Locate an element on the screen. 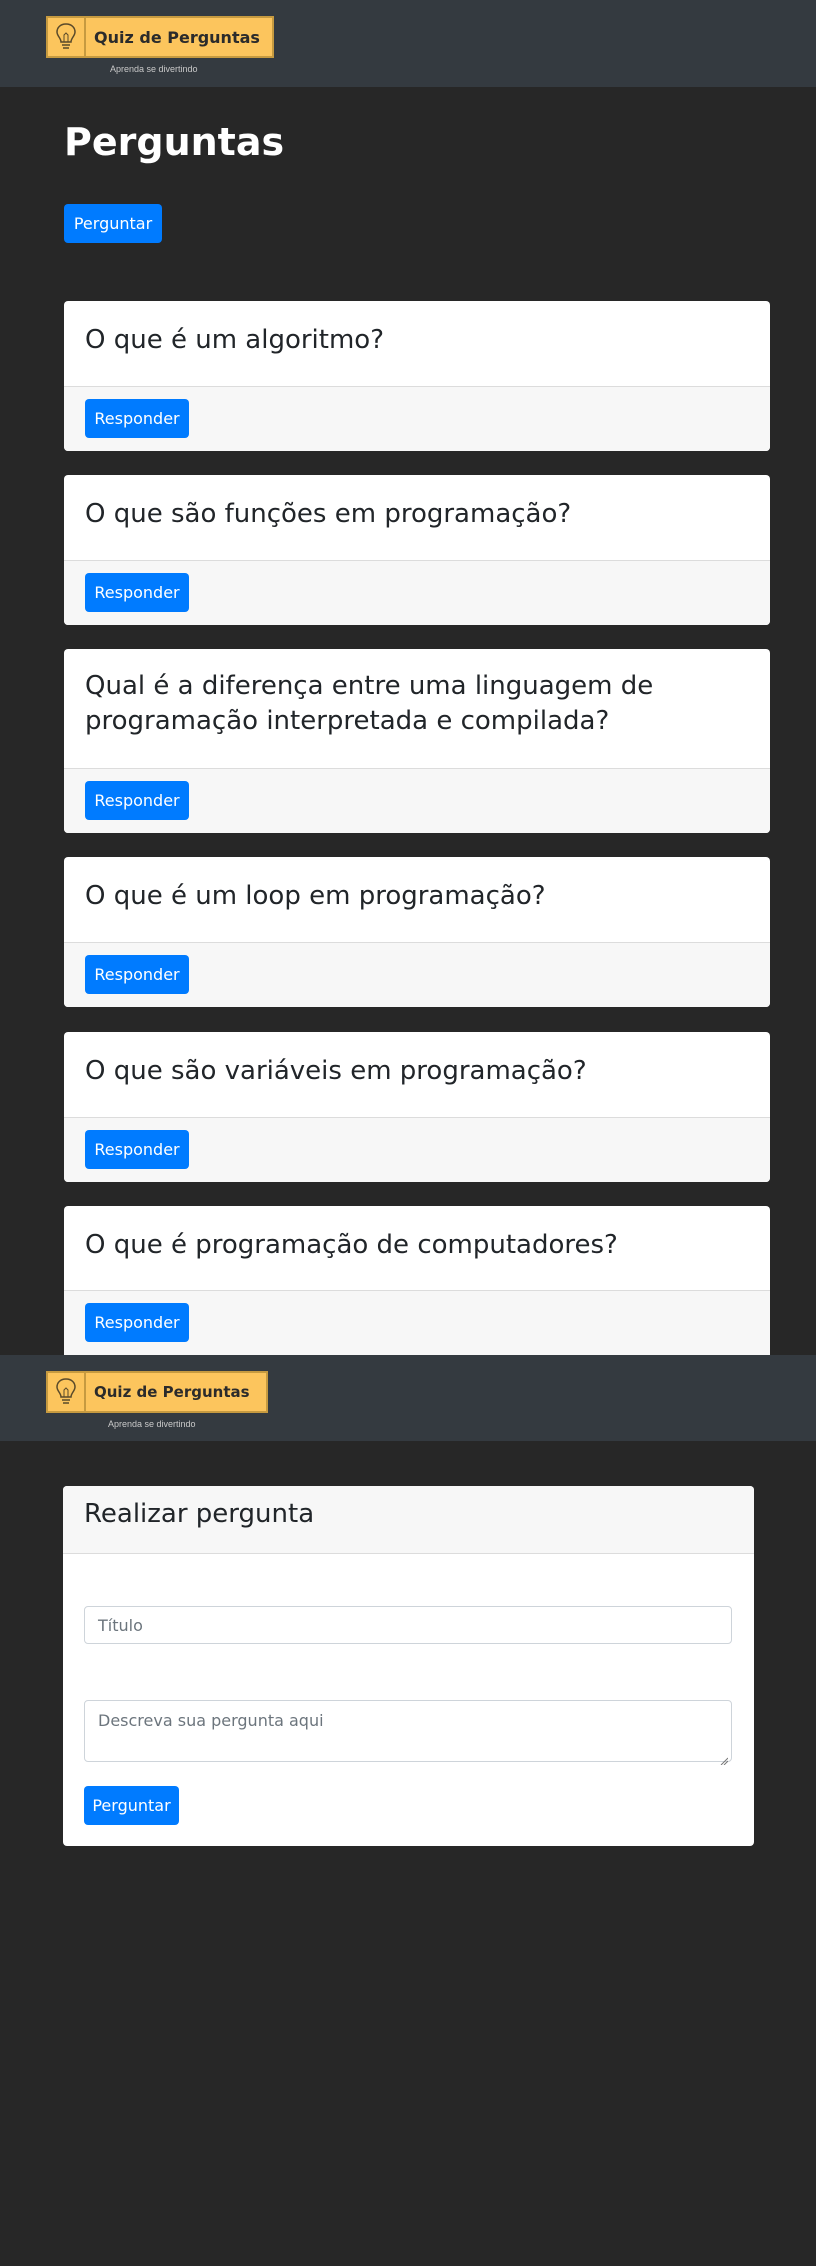  question-card: O que é um algoritmo? Responder is located at coordinates (417, 376).